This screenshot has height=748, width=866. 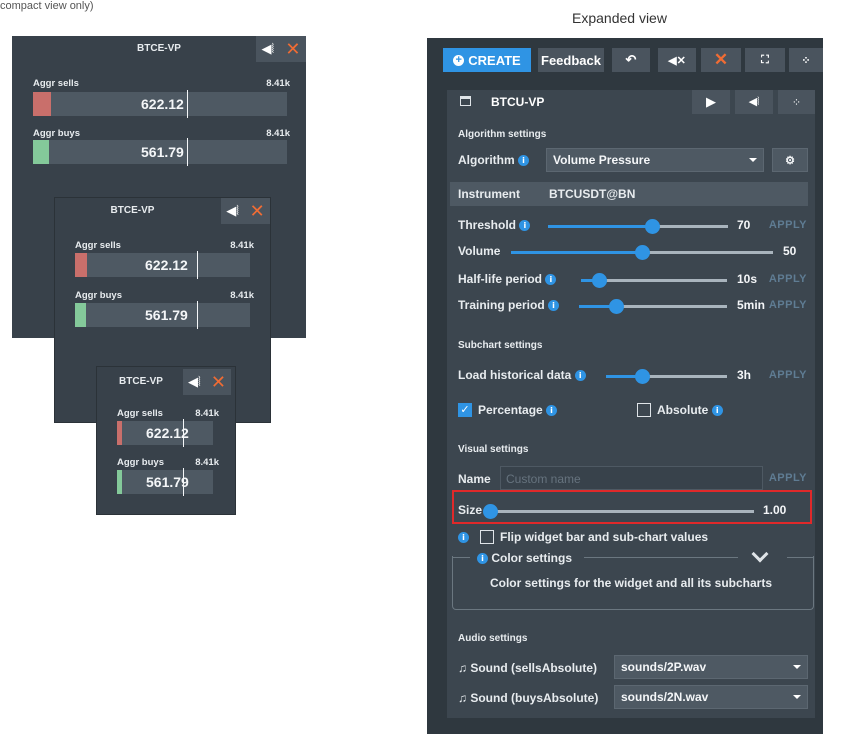 What do you see at coordinates (661, 557) in the screenshot?
I see `color-box-line-mid` at bounding box center [661, 557].